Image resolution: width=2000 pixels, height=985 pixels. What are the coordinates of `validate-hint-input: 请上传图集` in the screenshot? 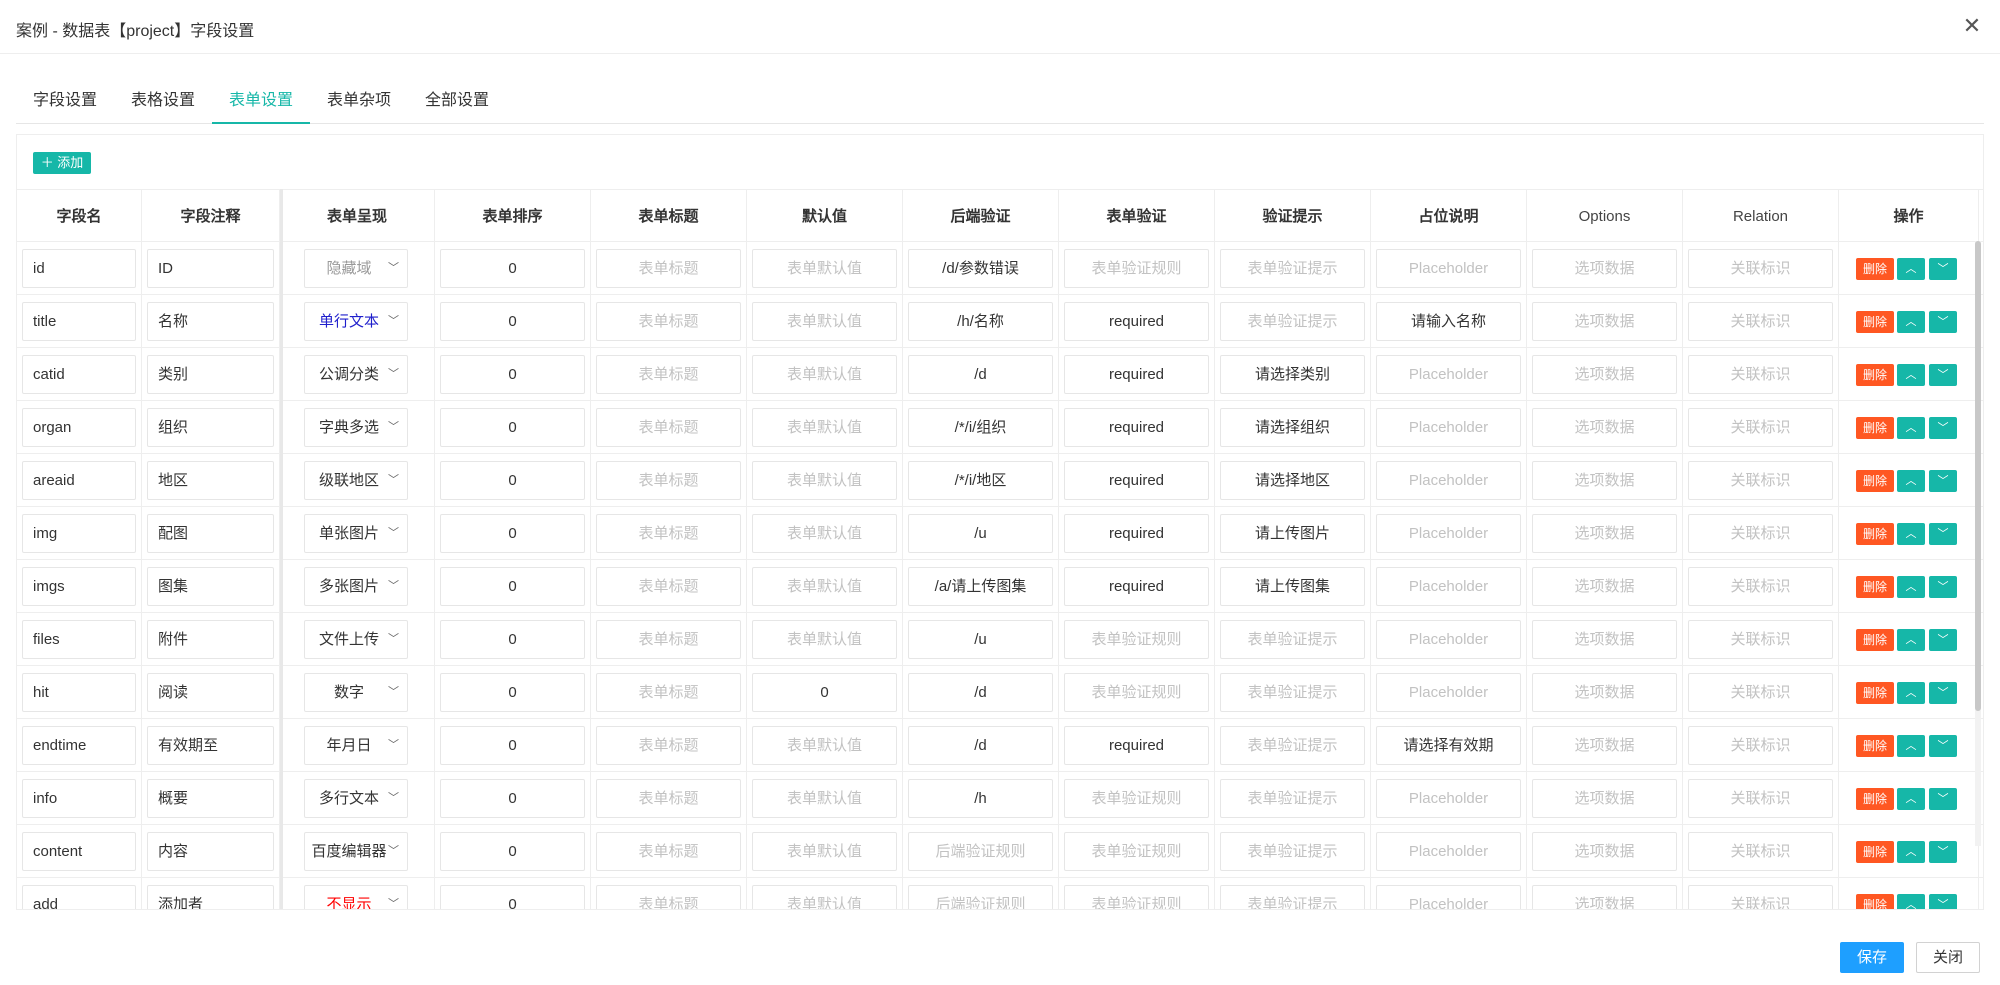 It's located at (1292, 586).